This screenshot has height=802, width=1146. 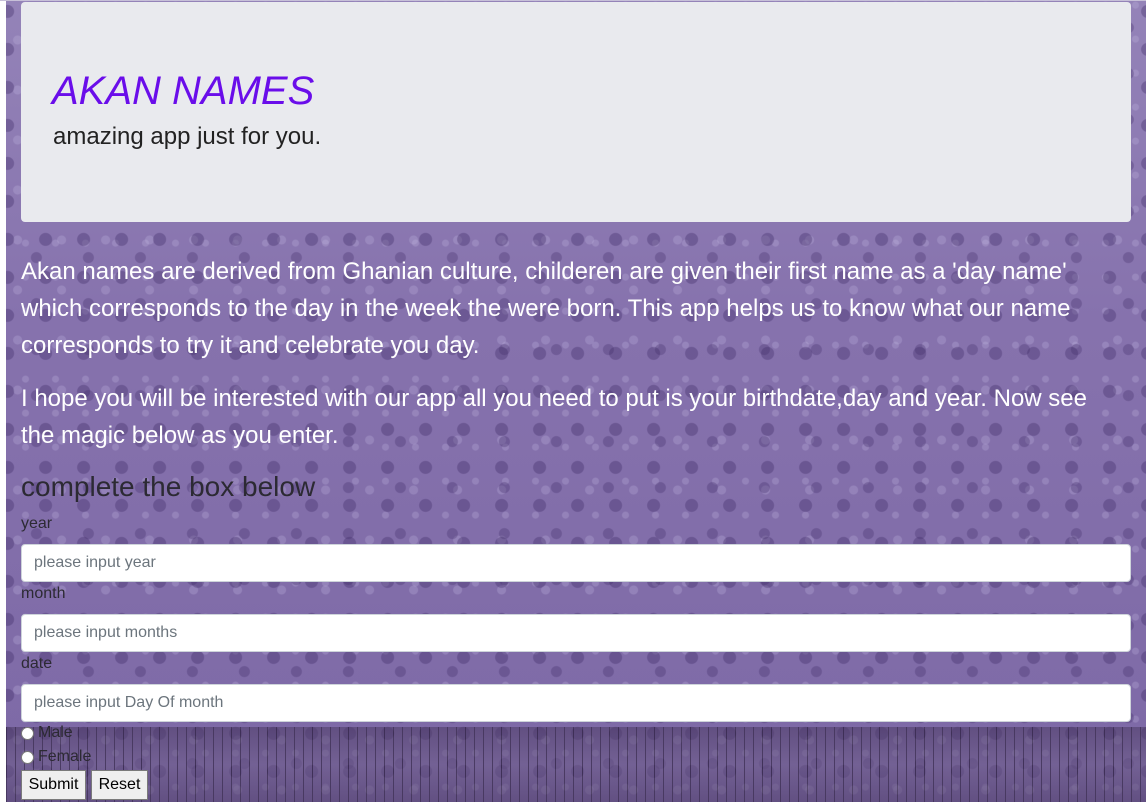 What do you see at coordinates (3, 401) in the screenshot?
I see `page-left-edge` at bounding box center [3, 401].